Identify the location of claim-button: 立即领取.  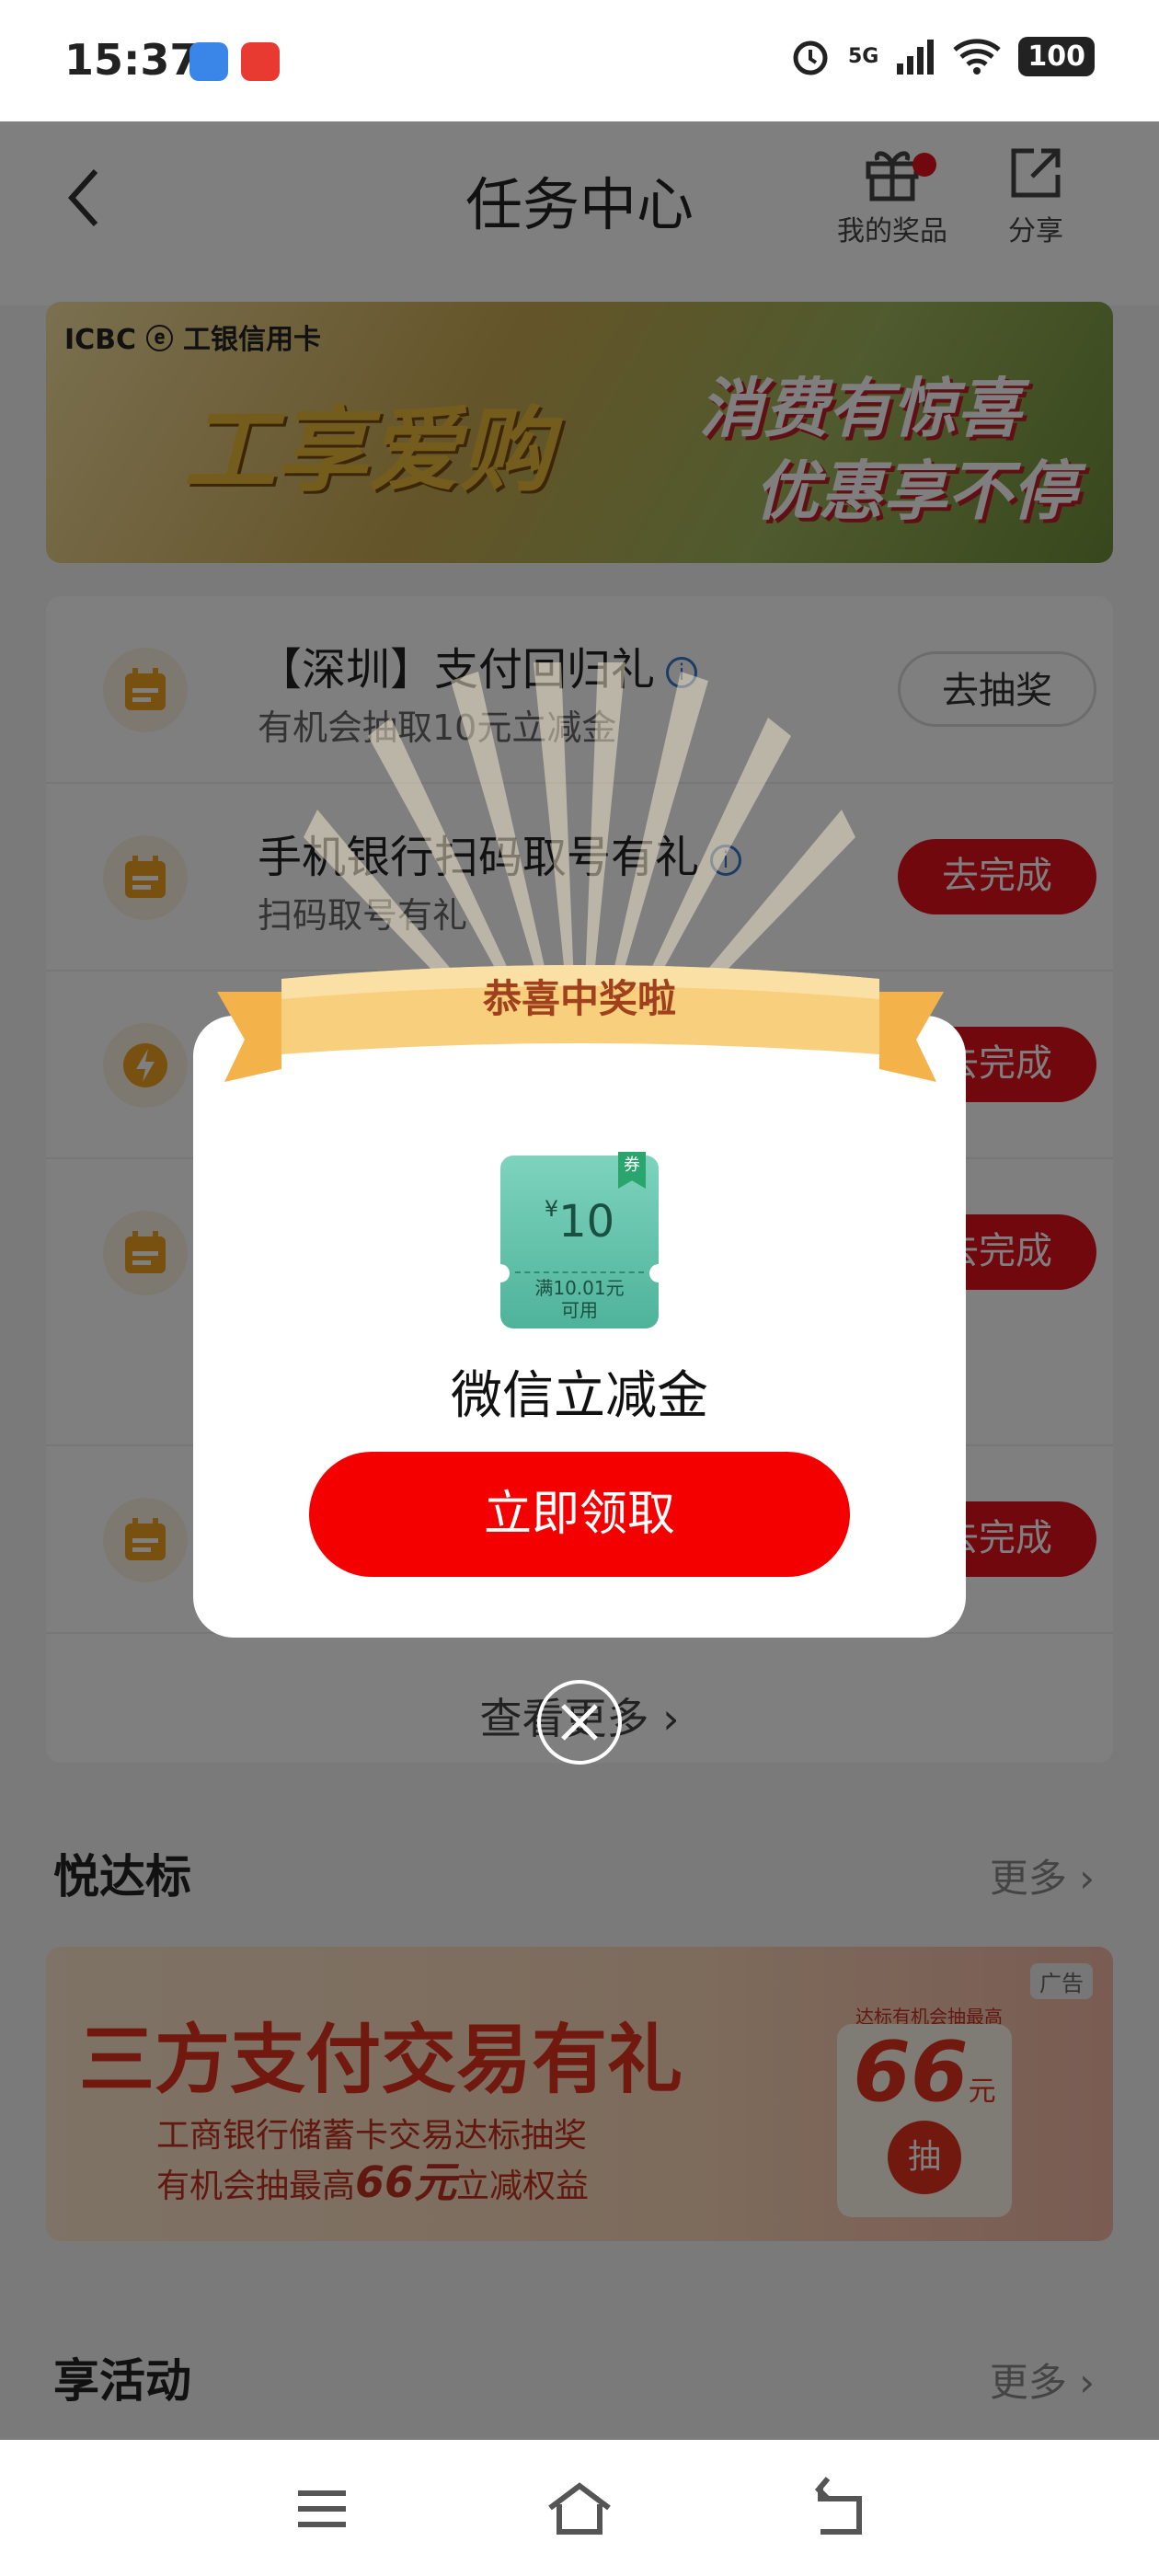
(579, 1514).